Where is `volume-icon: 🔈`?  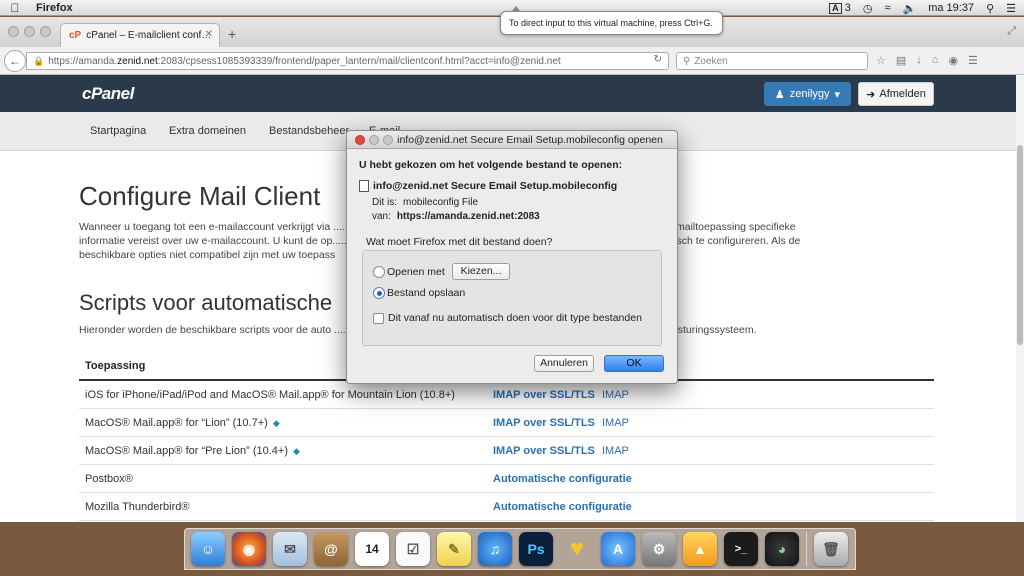 volume-icon: 🔈 is located at coordinates (909, 8).